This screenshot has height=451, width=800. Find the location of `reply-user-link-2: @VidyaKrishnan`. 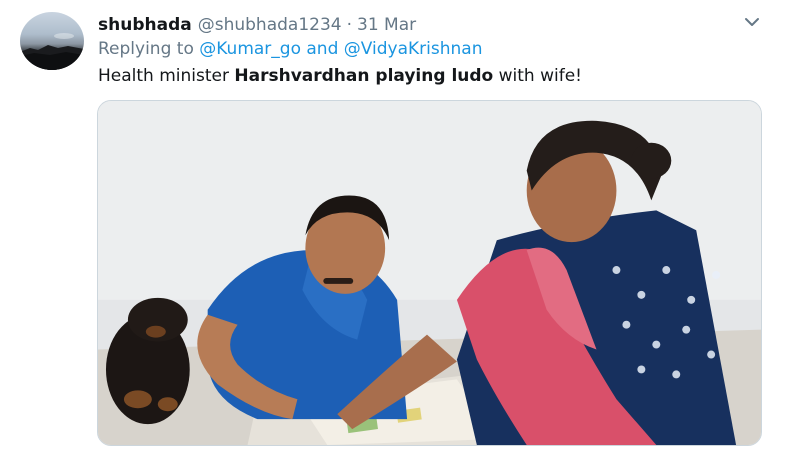

reply-user-link-2: @VidyaKrishnan is located at coordinates (413, 49).